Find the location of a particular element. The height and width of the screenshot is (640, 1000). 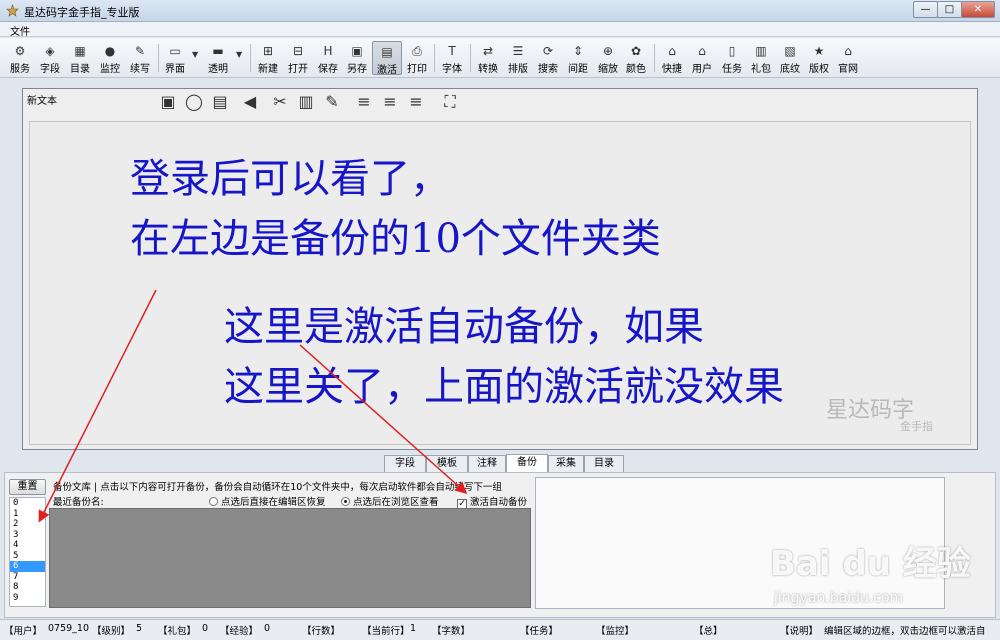

close-button: ✕ is located at coordinates (978, 9).